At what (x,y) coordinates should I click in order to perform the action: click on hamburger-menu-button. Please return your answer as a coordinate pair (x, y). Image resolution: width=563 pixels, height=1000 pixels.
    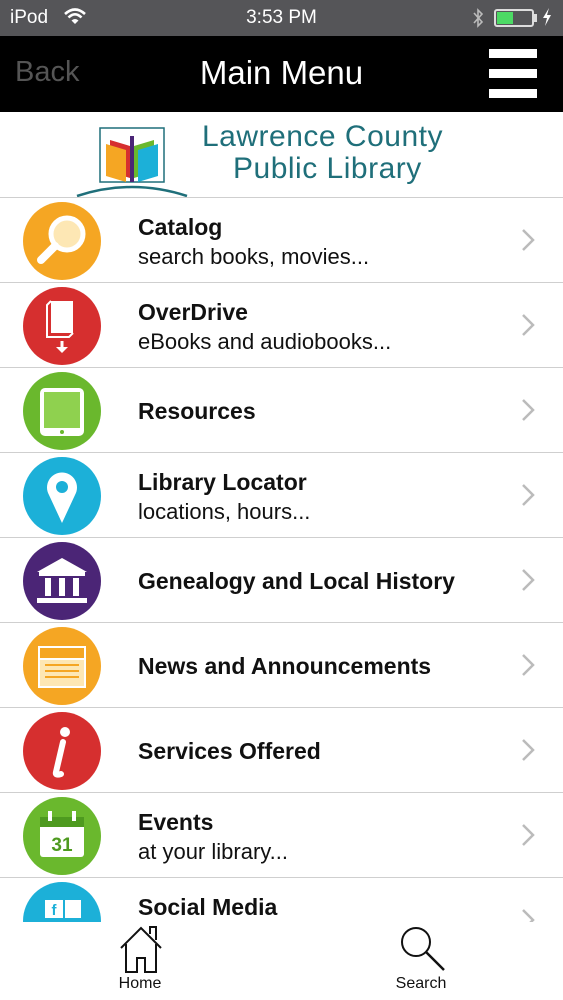
    Looking at the image, I should click on (513, 74).